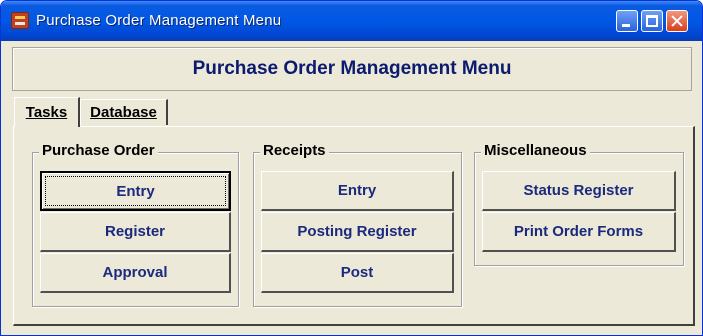 Image resolution: width=703 pixels, height=336 pixels. I want to click on po-approval-button: Approval, so click(135, 273).